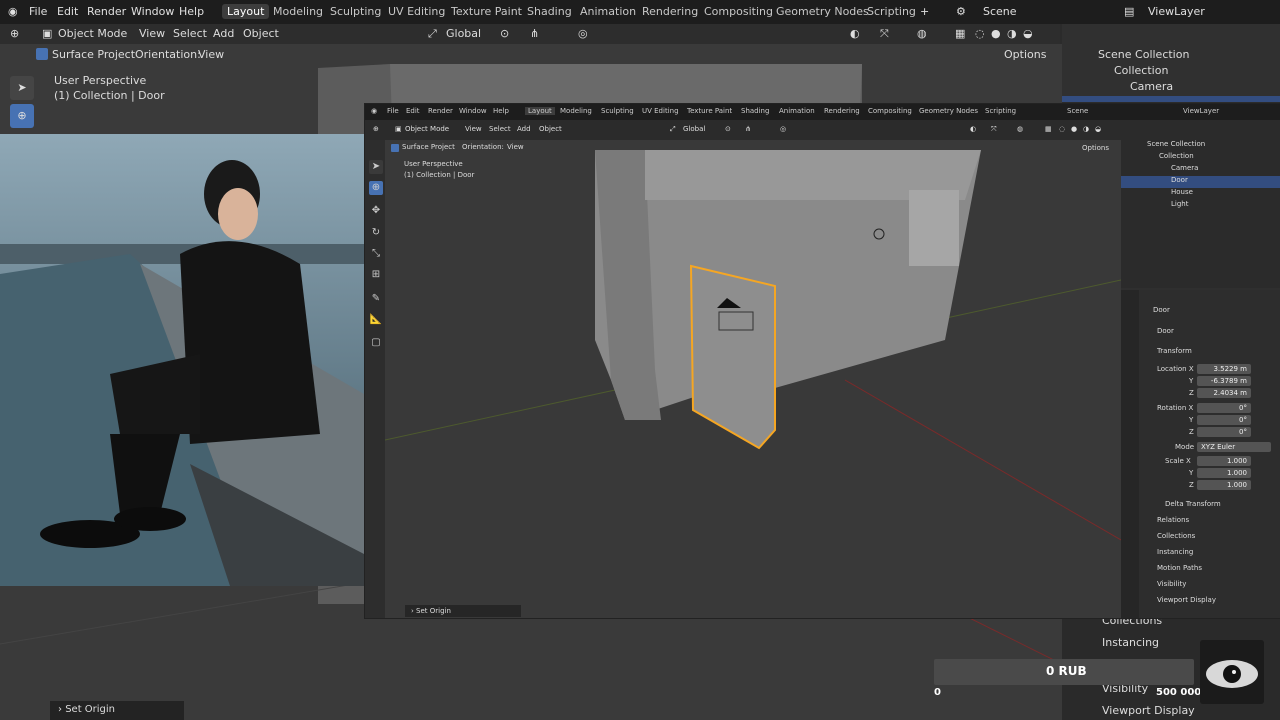  I want to click on menu-file: File, so click(38, 11).